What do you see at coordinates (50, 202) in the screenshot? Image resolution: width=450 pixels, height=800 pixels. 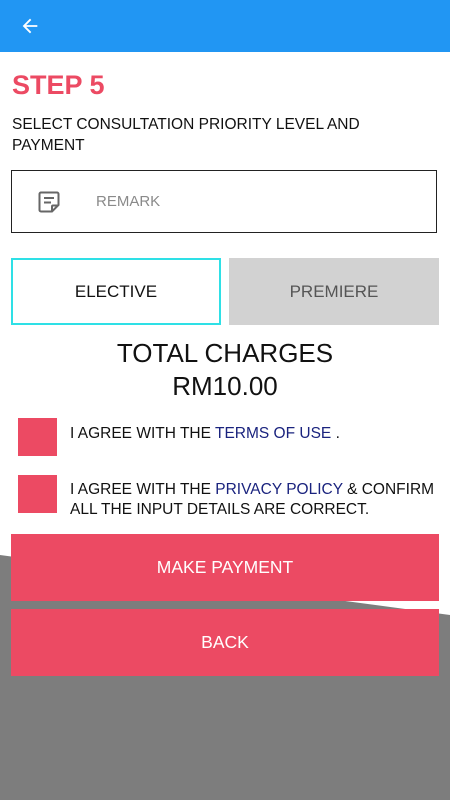 I see `note-icon` at bounding box center [50, 202].